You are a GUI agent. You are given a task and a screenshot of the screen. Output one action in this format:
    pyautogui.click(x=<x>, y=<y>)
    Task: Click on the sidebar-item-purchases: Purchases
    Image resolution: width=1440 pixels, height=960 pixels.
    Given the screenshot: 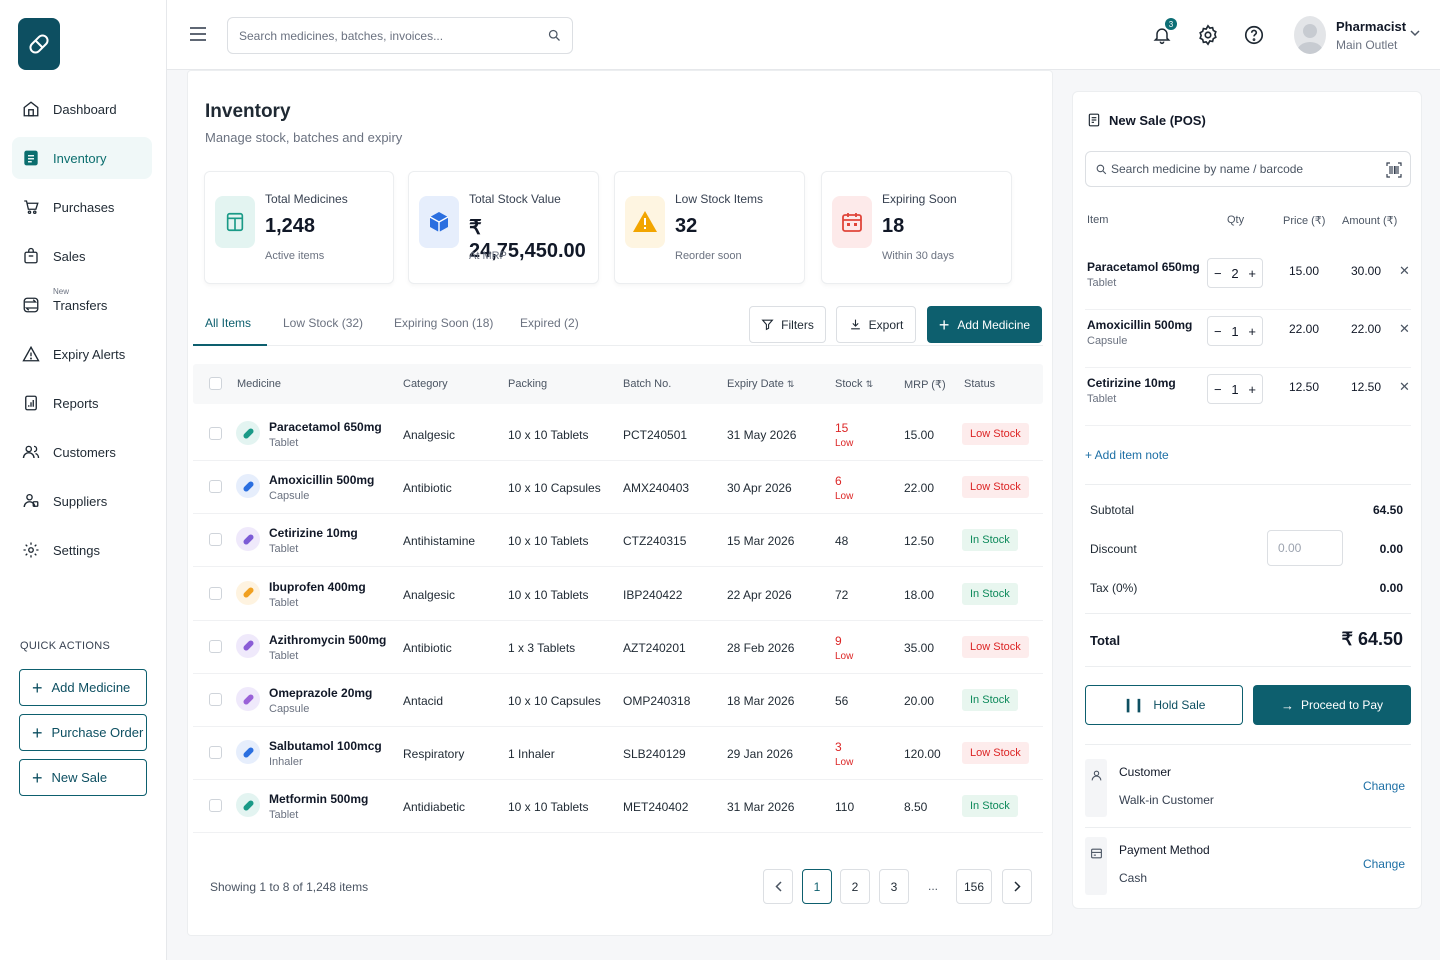 What is the action you would take?
    pyautogui.click(x=82, y=207)
    